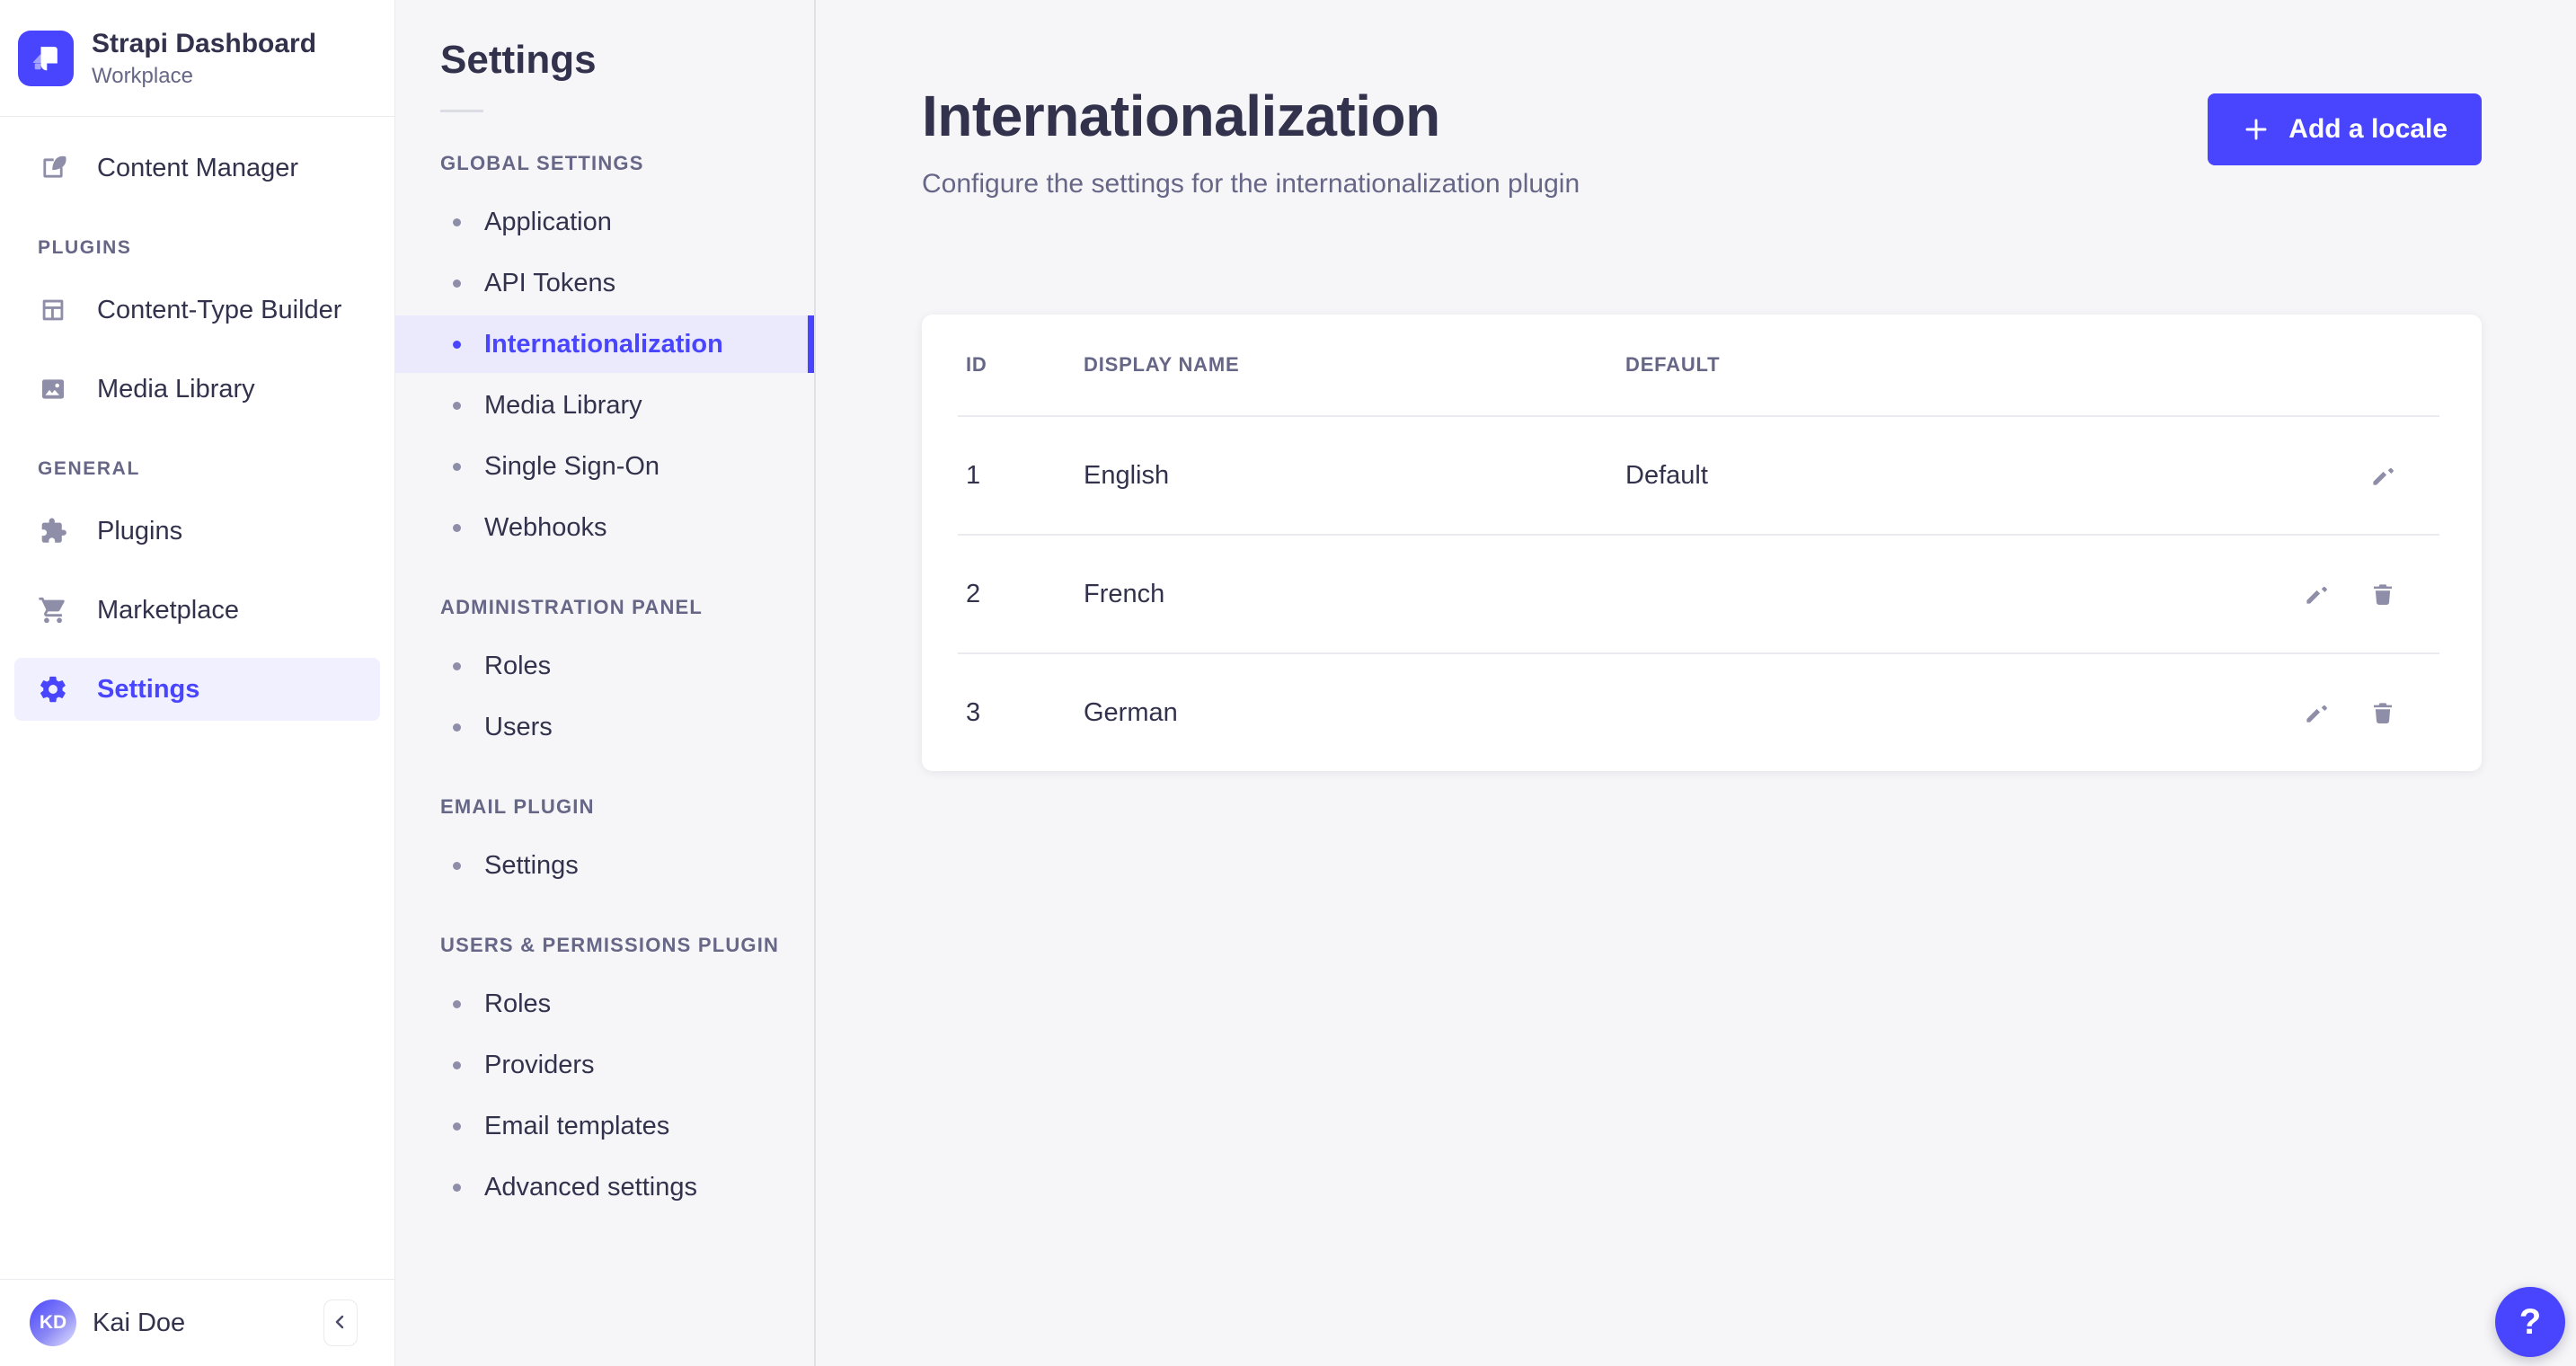 The width and height of the screenshot is (2576, 1366). I want to click on collapse-sidebar-button, so click(341, 1322).